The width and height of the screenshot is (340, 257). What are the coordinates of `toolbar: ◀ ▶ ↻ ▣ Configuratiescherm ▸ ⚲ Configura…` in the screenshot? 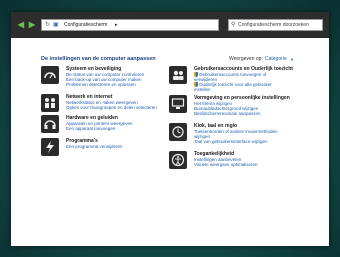 It's located at (170, 25).